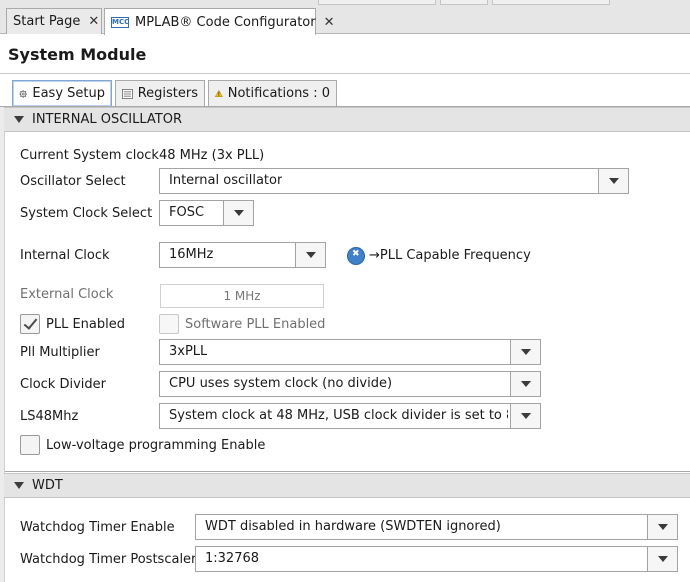  Describe the element at coordinates (450, 255) in the screenshot. I see `pll-capable-hint: →PLL Capable Frequency` at that location.